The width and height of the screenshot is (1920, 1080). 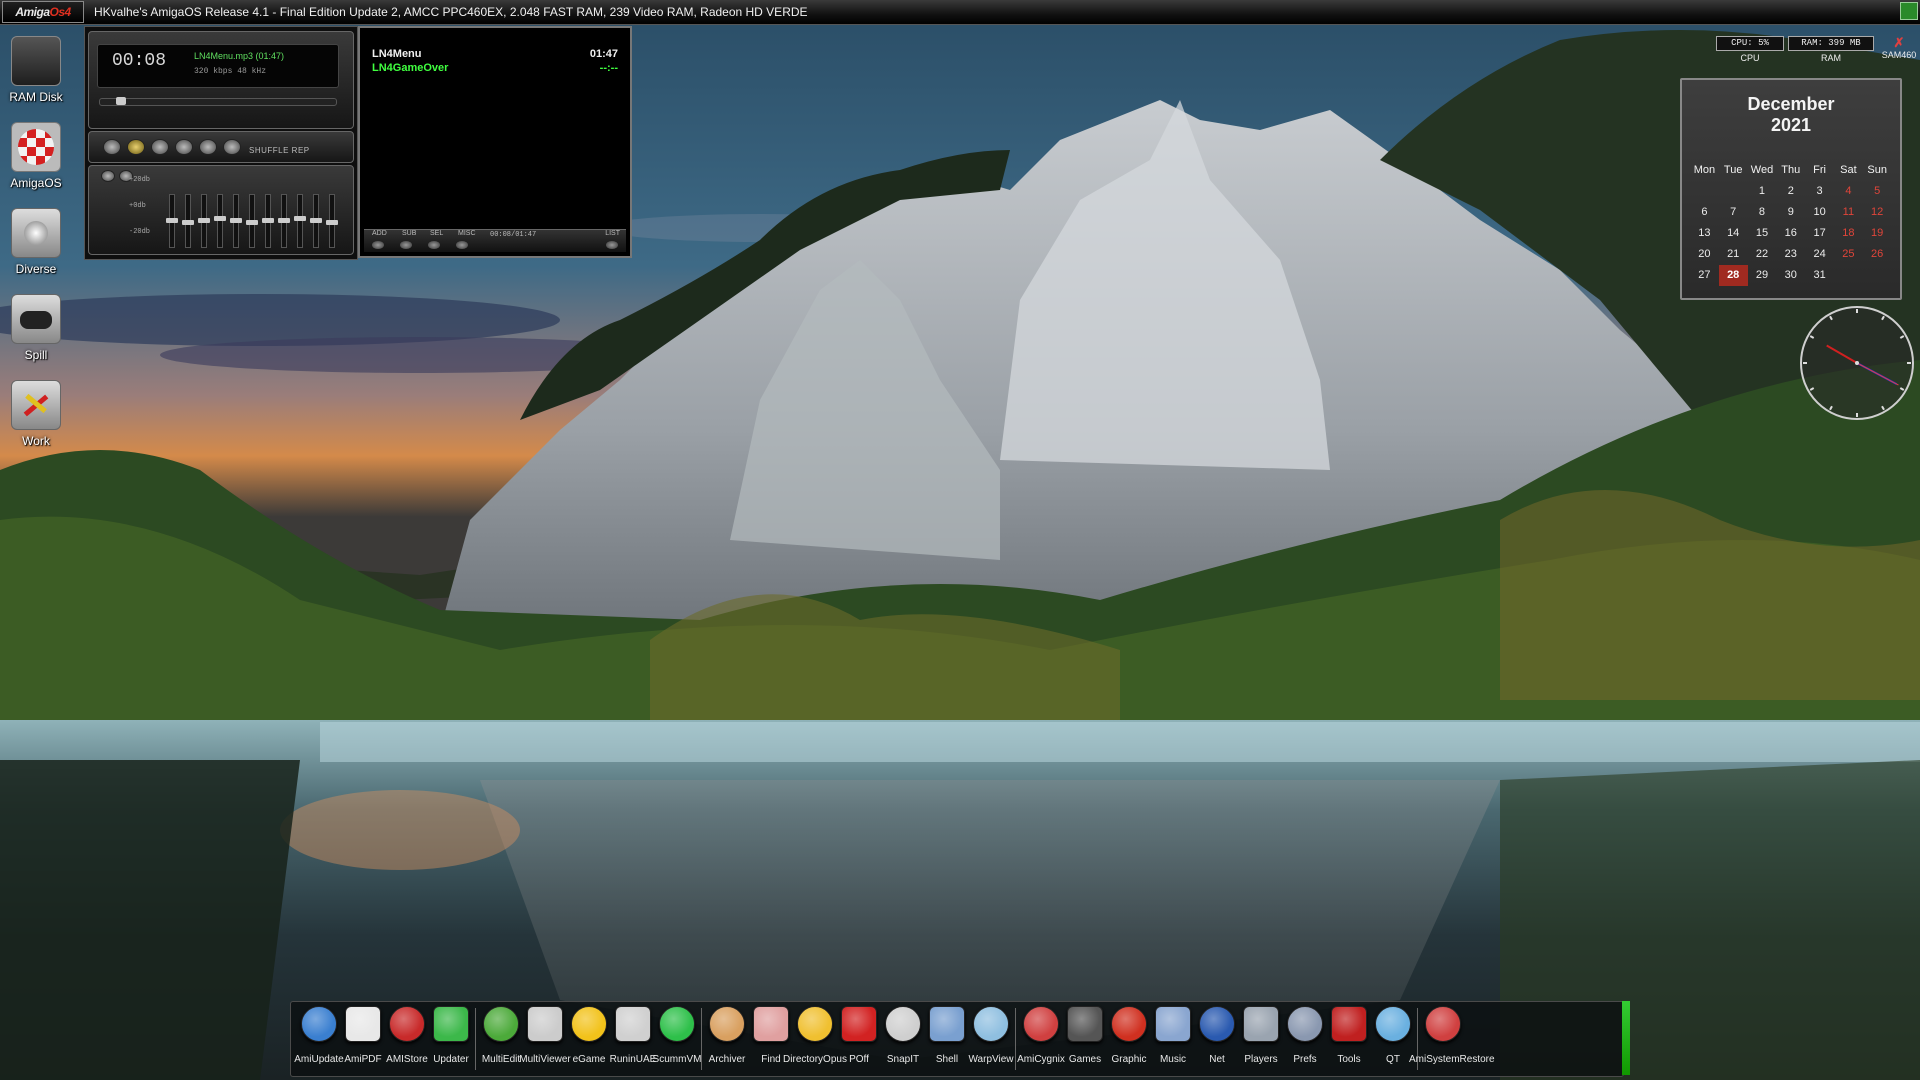 I want to click on playlist-add-button, so click(x=378, y=245).